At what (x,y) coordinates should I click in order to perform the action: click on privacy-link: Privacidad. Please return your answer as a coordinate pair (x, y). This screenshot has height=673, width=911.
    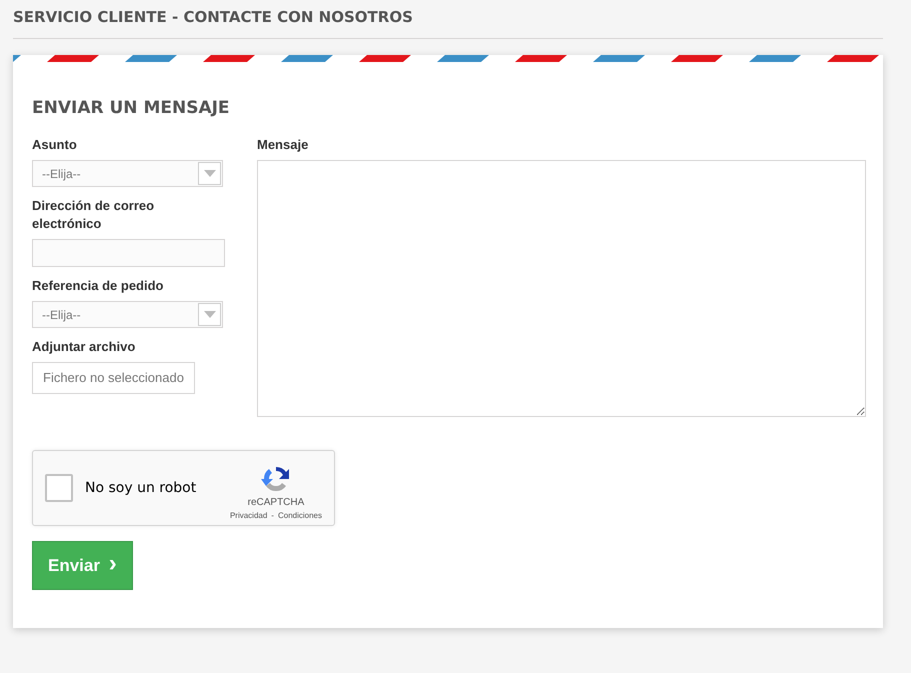
    Looking at the image, I should click on (249, 516).